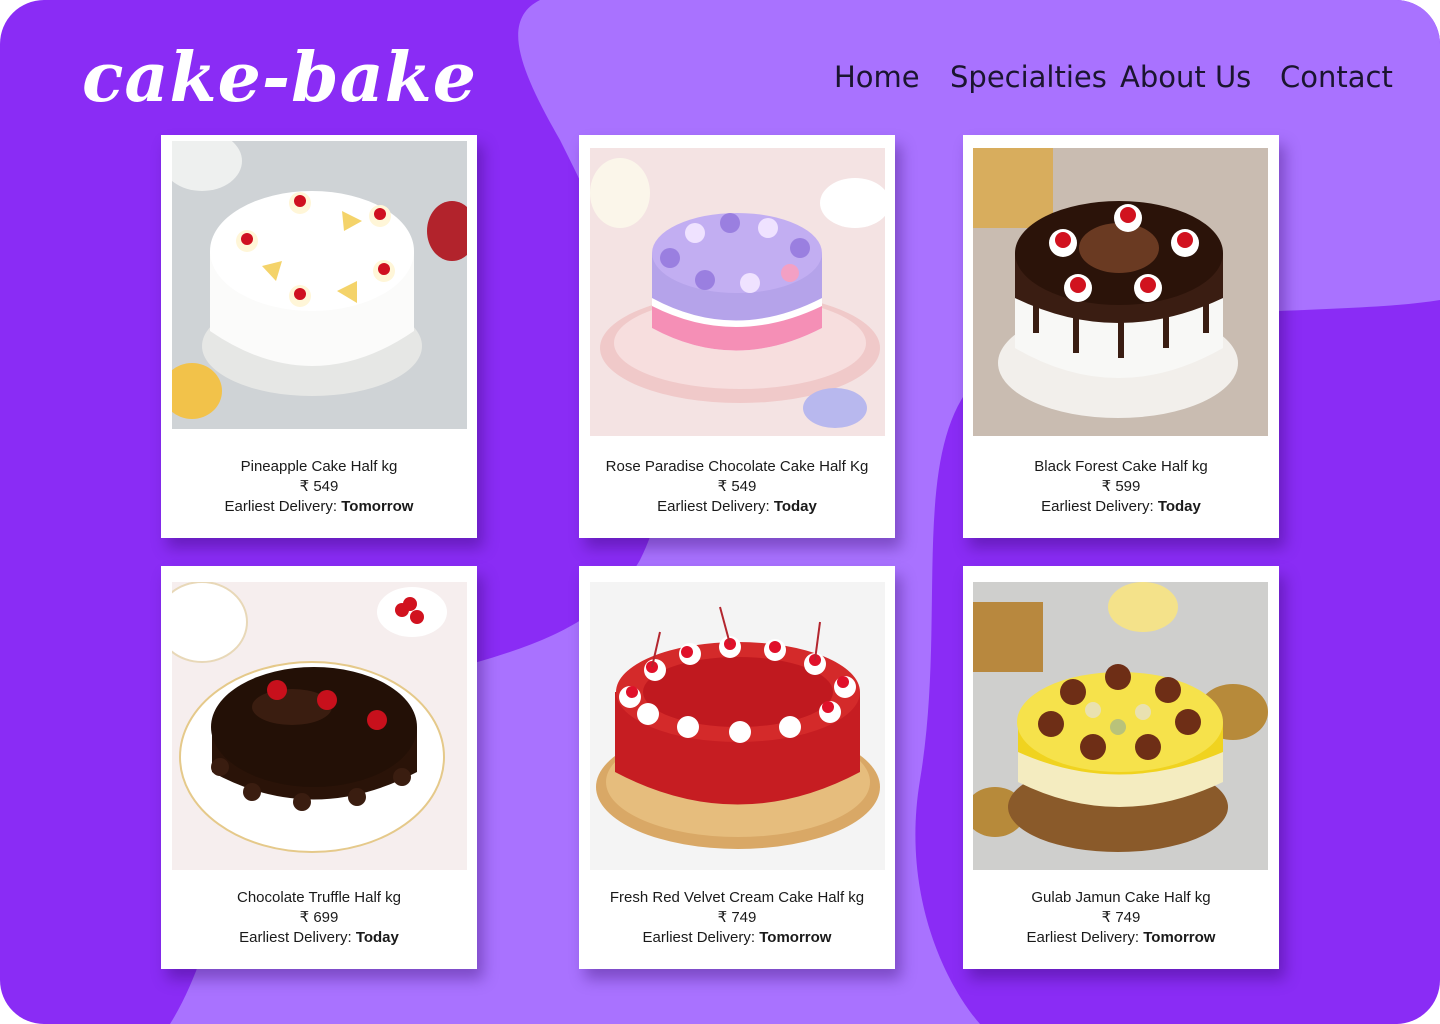  What do you see at coordinates (737, 726) in the screenshot?
I see `product-image-red-velvet-cake` at bounding box center [737, 726].